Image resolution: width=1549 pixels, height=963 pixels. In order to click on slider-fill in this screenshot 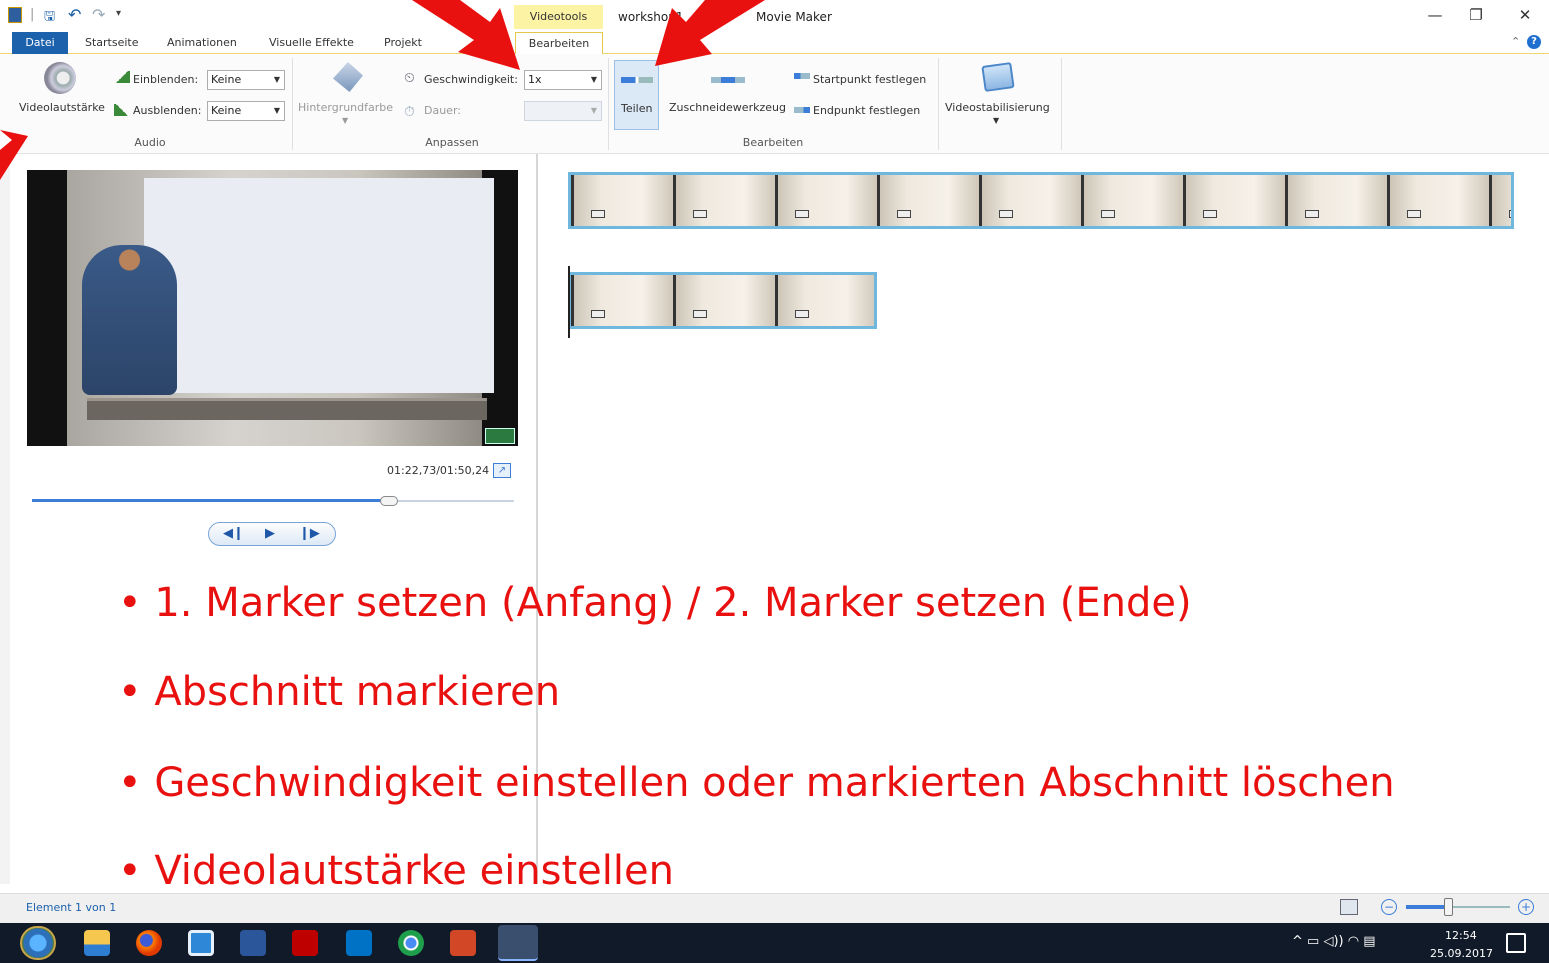, I will do `click(210, 500)`.